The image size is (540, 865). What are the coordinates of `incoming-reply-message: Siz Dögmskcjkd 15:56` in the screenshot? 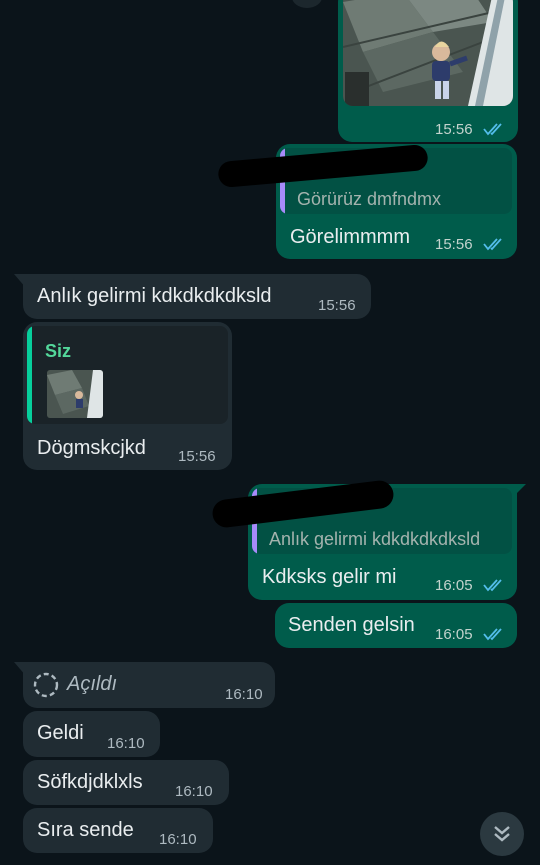 It's located at (127, 396).